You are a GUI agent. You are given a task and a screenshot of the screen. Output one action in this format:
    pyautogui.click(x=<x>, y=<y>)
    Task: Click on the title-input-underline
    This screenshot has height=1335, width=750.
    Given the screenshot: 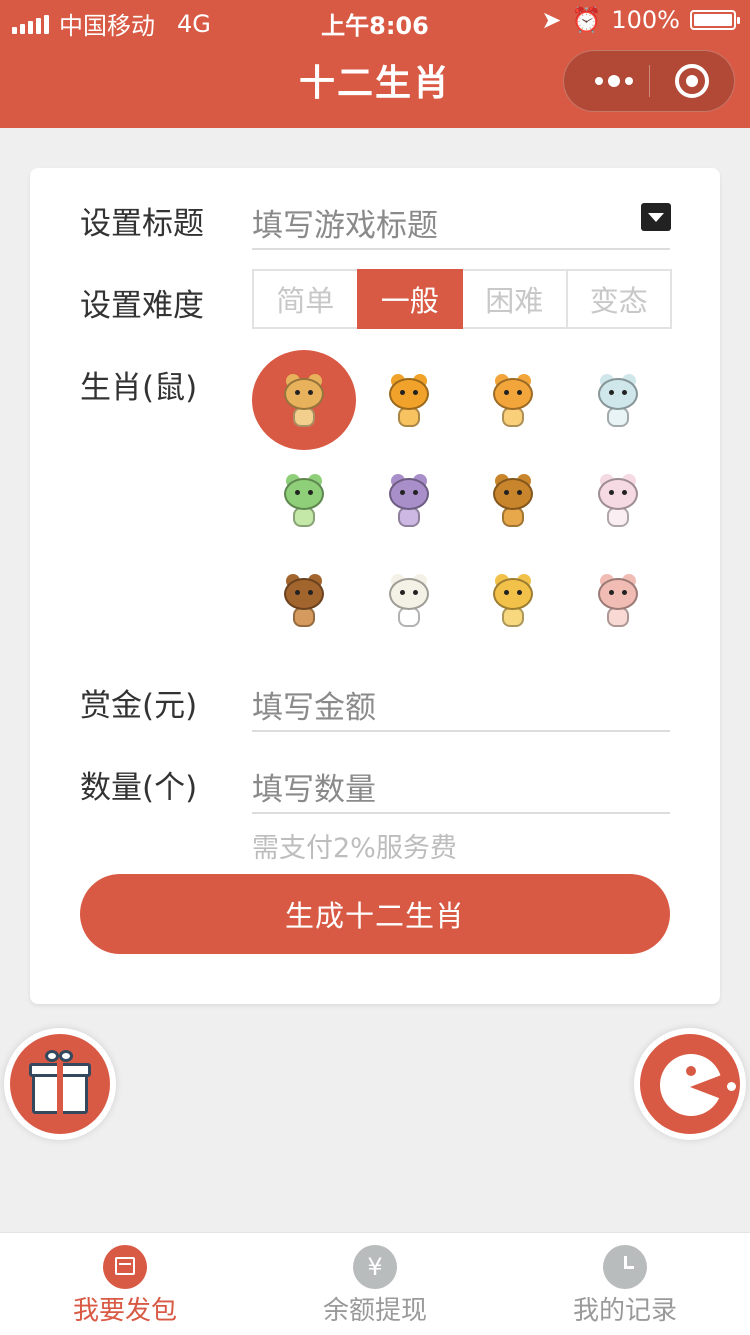 What is the action you would take?
    pyautogui.click(x=461, y=249)
    